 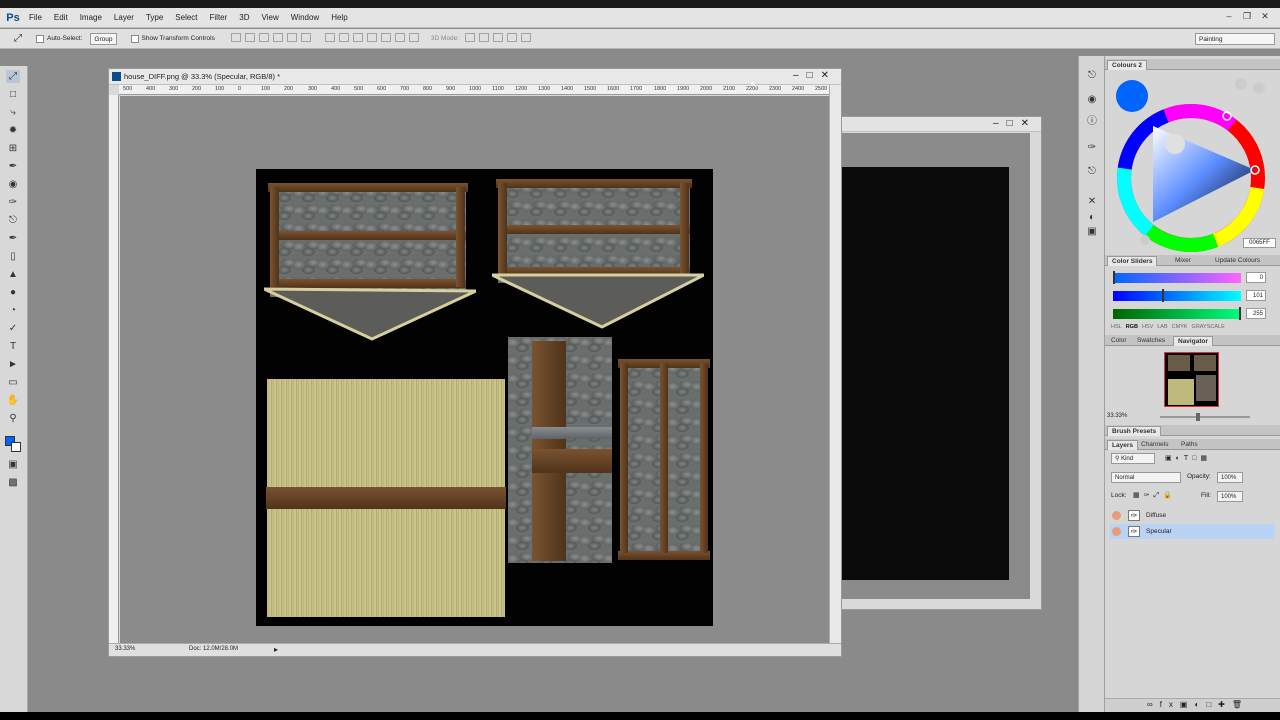 I want to click on model-hsv: HSV, so click(x=1147, y=327).